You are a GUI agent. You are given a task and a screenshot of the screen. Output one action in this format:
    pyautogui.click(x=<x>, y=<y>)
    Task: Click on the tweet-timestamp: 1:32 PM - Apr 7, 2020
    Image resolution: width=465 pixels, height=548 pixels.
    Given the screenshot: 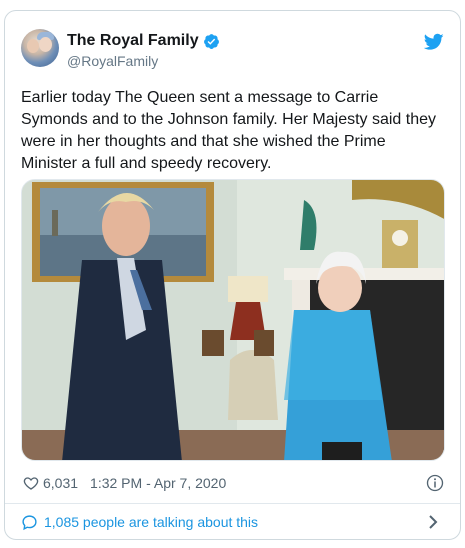 What is the action you would take?
    pyautogui.click(x=158, y=483)
    